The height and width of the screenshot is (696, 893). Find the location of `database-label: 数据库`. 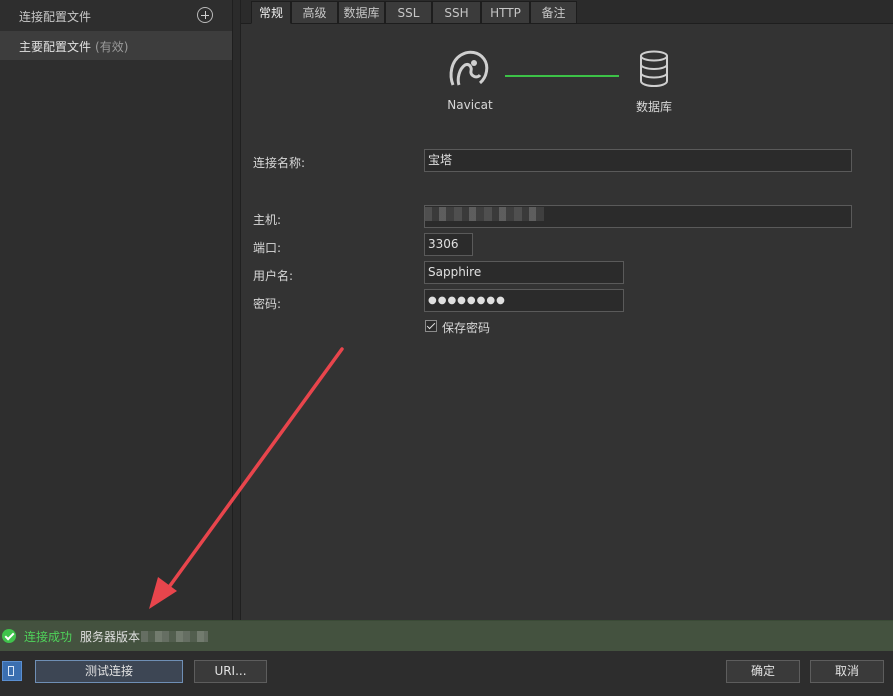

database-label: 数据库 is located at coordinates (653, 107).